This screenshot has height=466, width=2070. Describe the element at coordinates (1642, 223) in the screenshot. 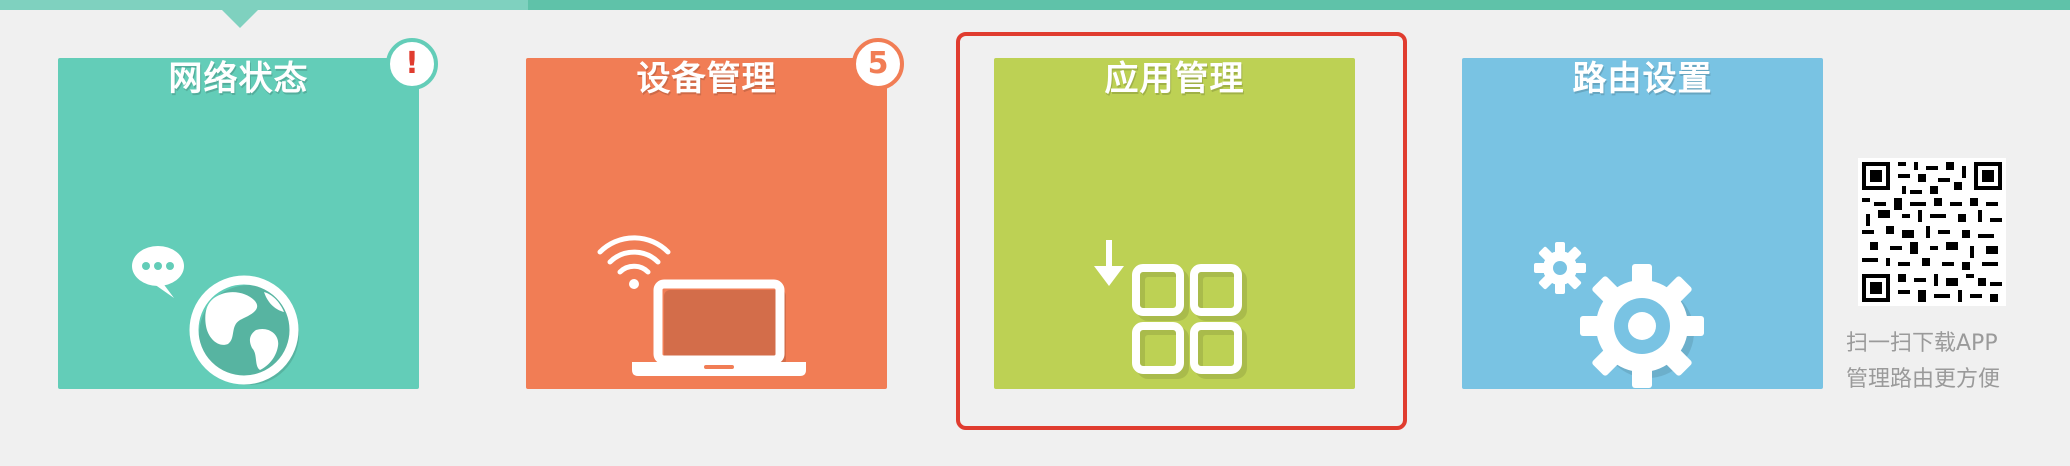

I see `tile-router-settings: 路由设置` at that location.